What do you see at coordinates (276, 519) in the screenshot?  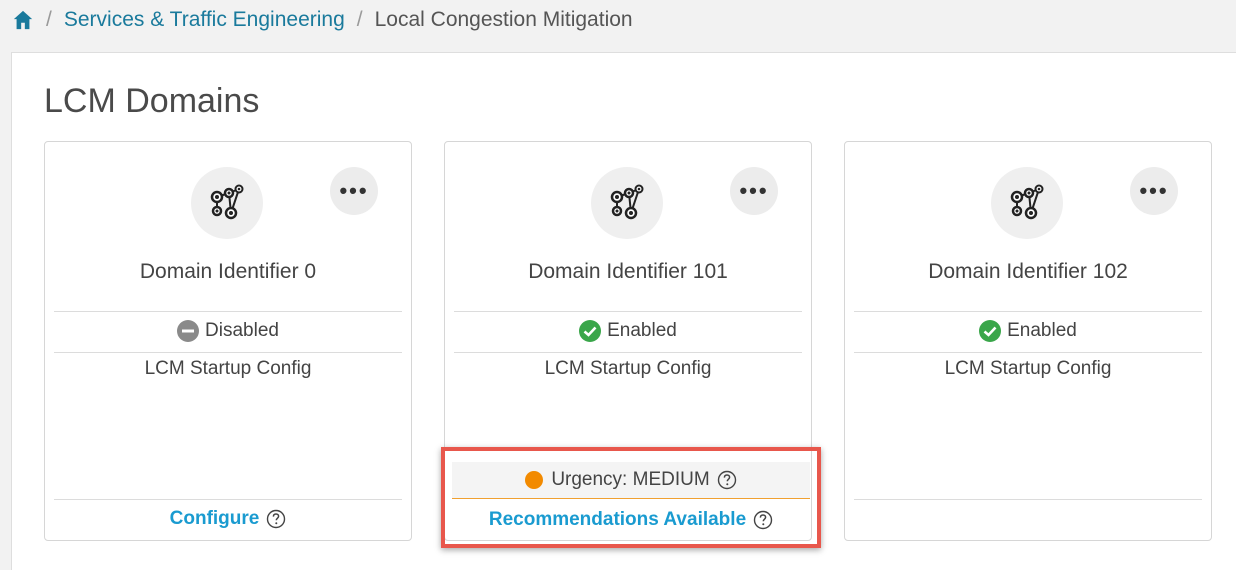 I see `help-icon` at bounding box center [276, 519].